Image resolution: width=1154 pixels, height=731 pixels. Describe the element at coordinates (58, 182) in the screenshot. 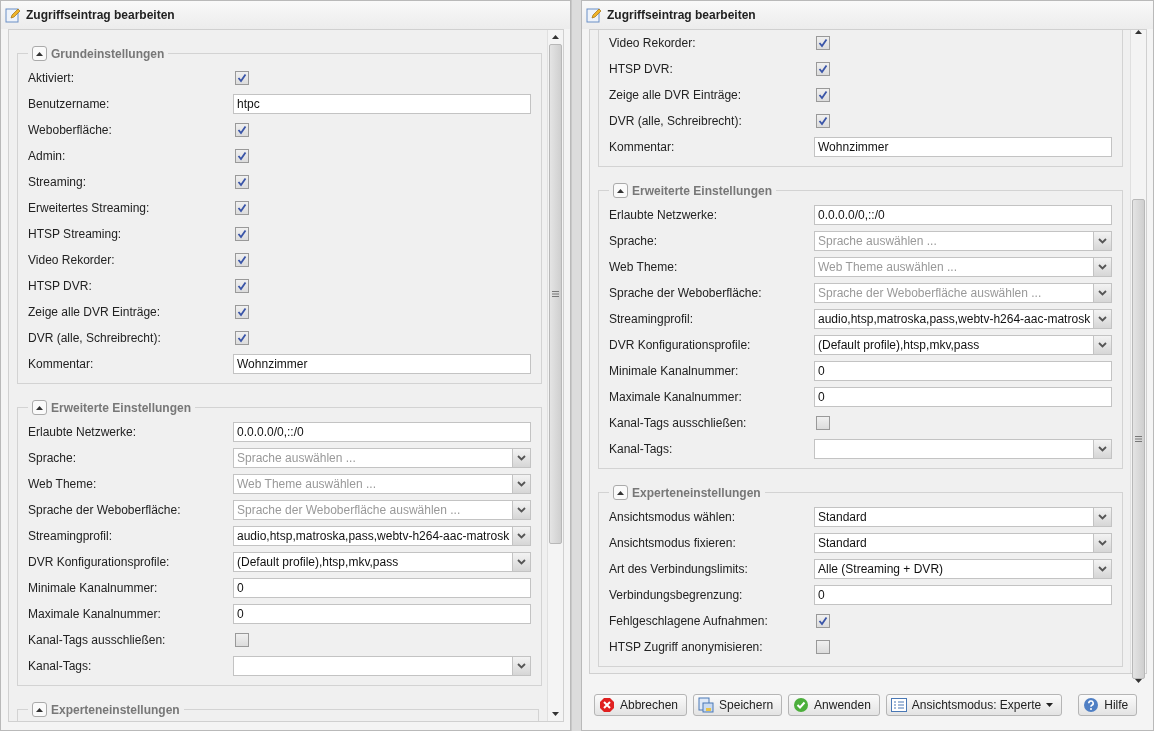

I see `field-label: Streaming:` at that location.